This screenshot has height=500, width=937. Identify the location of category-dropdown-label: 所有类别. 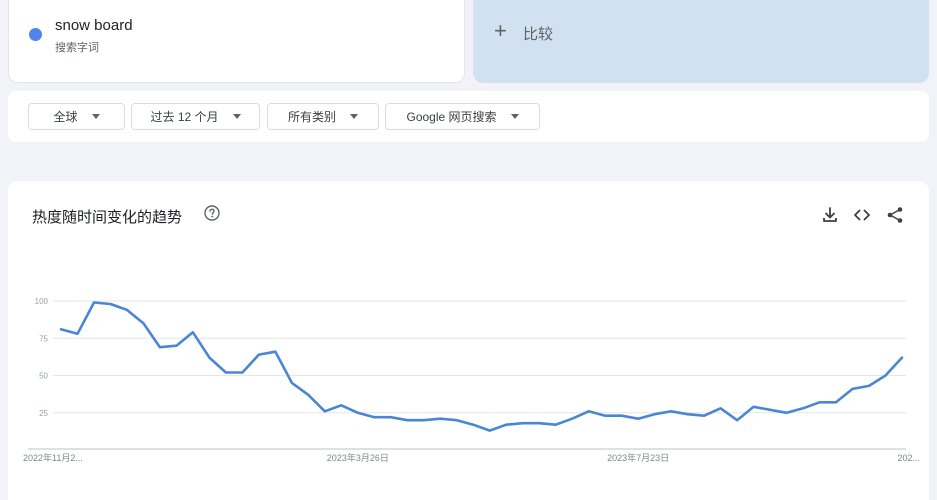
(311, 117).